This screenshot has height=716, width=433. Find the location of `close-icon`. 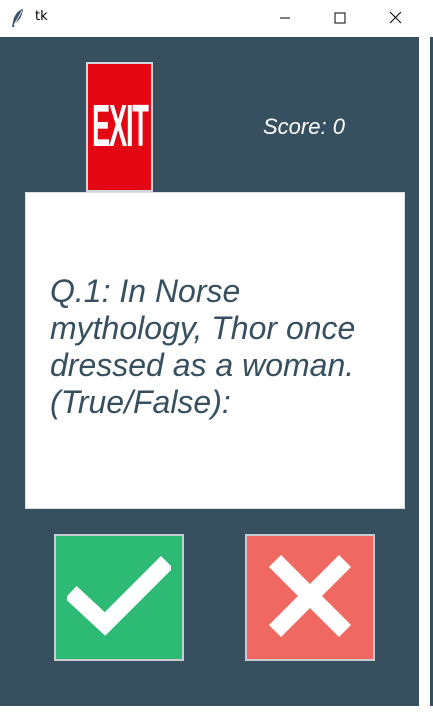

close-icon is located at coordinates (395, 18).